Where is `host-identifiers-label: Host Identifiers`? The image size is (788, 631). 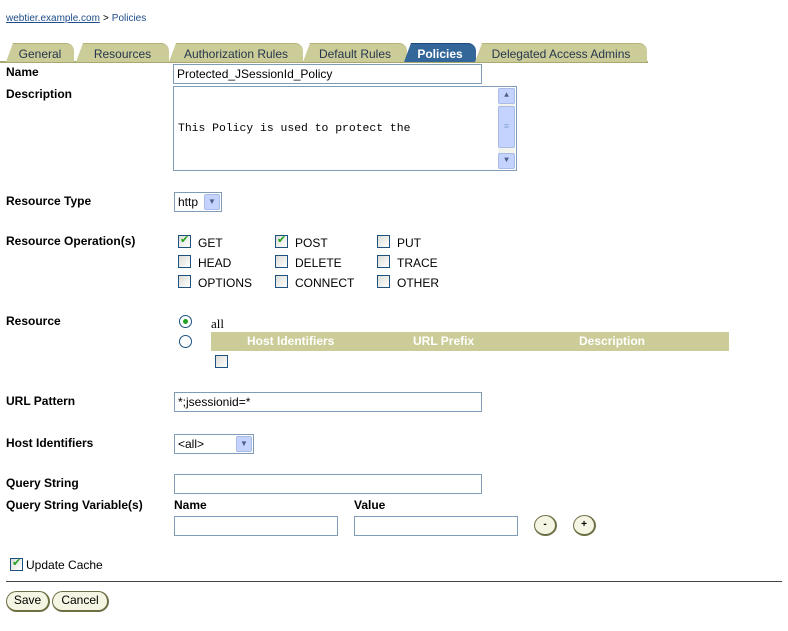 host-identifiers-label: Host Identifiers is located at coordinates (50, 443).